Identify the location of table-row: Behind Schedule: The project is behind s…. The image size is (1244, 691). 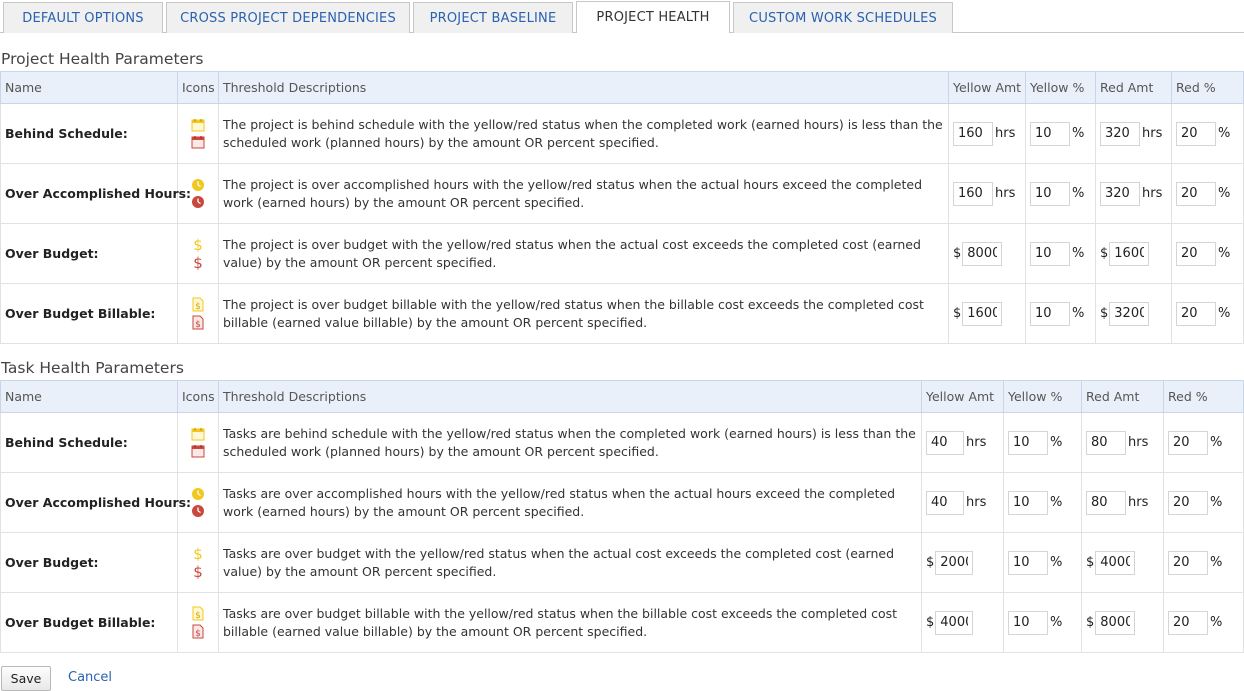
(622, 133).